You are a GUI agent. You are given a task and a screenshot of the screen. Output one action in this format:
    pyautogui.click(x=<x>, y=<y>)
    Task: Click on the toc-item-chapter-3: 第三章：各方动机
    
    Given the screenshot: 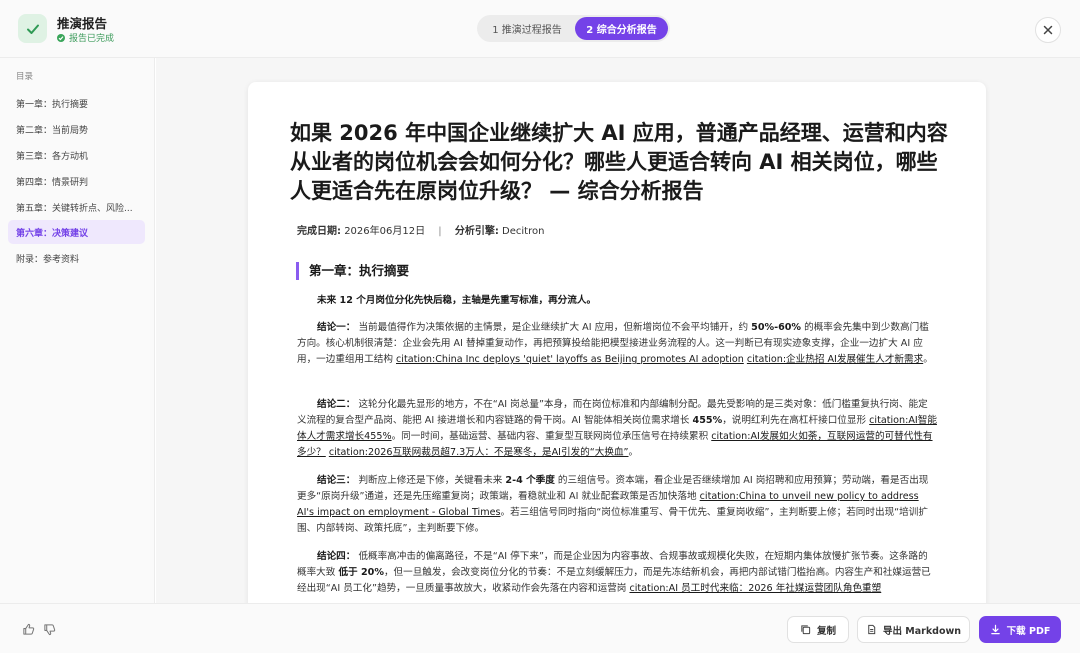 What is the action you would take?
    pyautogui.click(x=76, y=155)
    